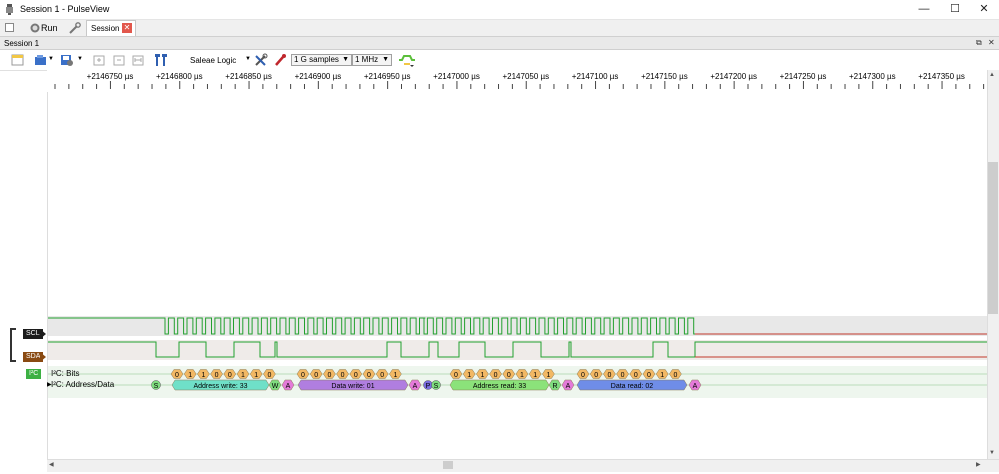 The height and width of the screenshot is (474, 999). I want to click on open-dropdown-icon: ▼, so click(51, 59).